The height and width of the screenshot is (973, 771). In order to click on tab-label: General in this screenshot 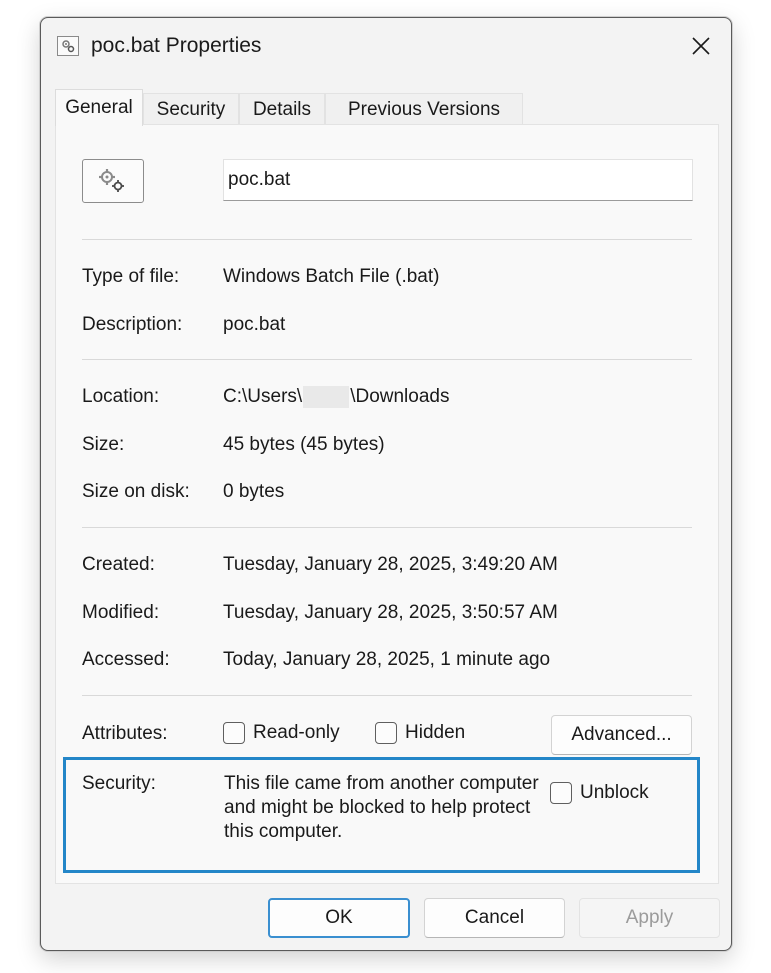, I will do `click(99, 107)`.